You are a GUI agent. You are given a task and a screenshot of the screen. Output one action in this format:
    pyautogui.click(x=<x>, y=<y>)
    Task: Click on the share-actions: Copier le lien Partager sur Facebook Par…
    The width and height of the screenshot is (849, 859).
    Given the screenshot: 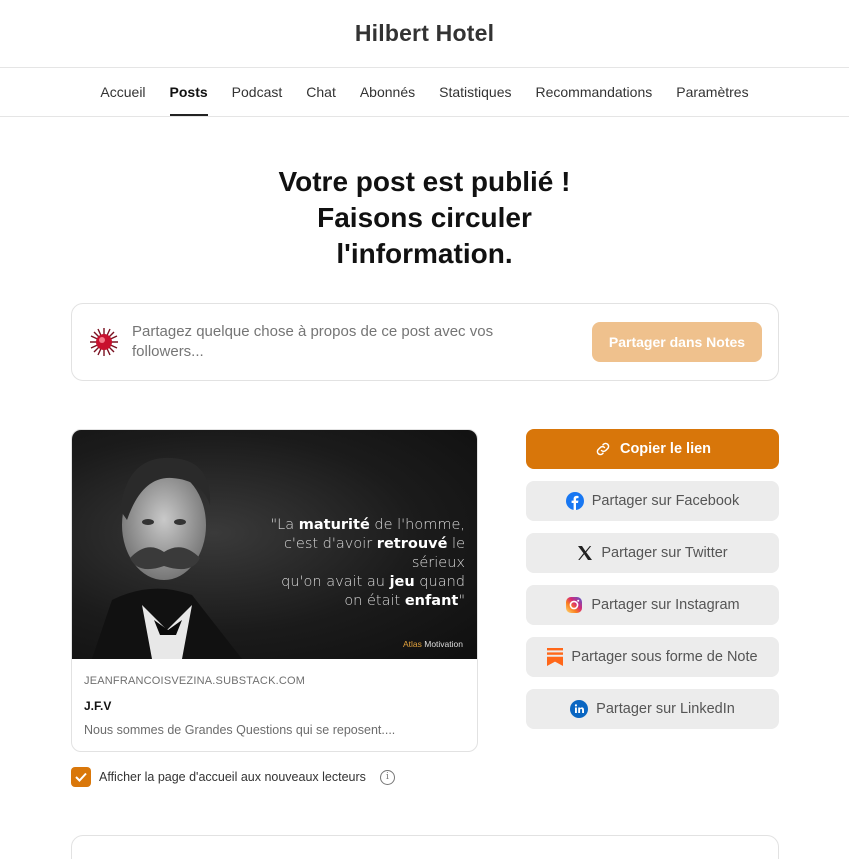 What is the action you would take?
    pyautogui.click(x=652, y=585)
    